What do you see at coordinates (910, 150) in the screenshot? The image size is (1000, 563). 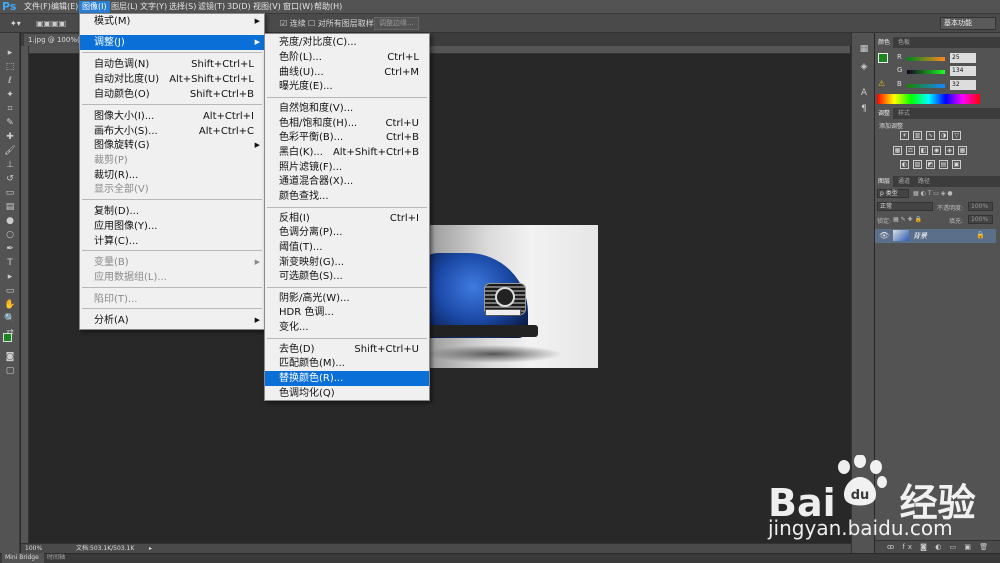 I see `color-balance-icon: ⚖` at bounding box center [910, 150].